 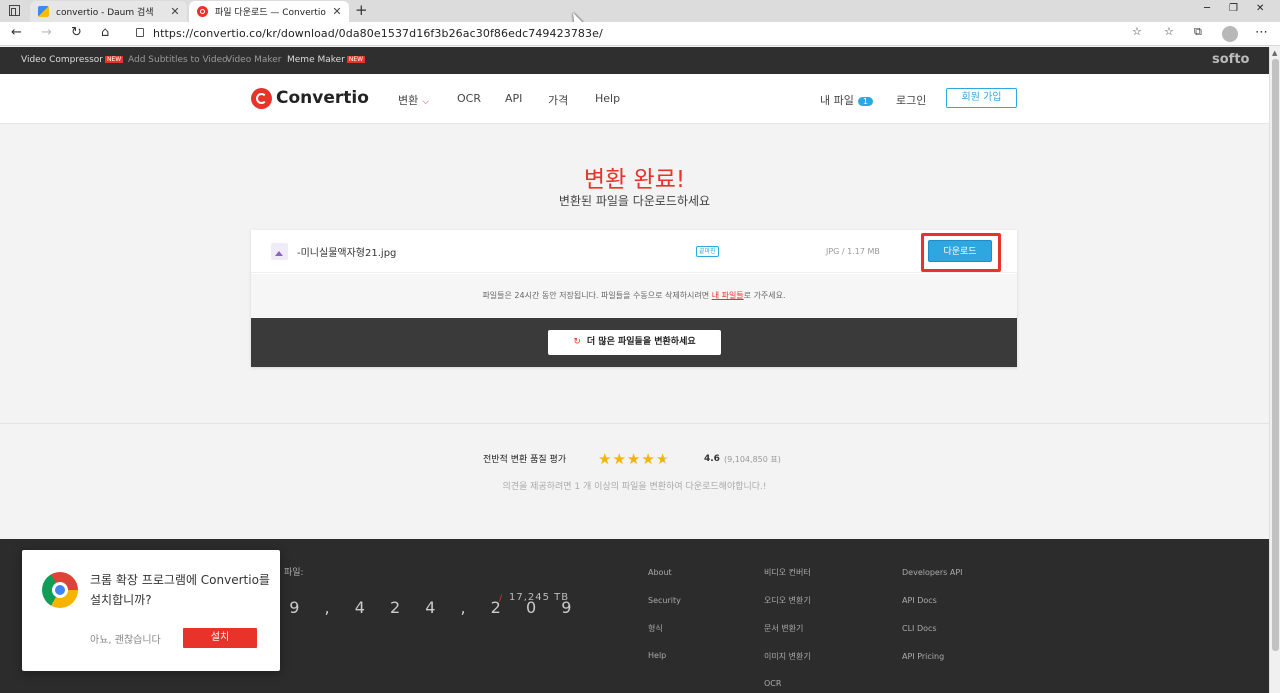 I want to click on browser-tab-daum: convertio - Daum 검색 ✕, so click(x=108, y=11).